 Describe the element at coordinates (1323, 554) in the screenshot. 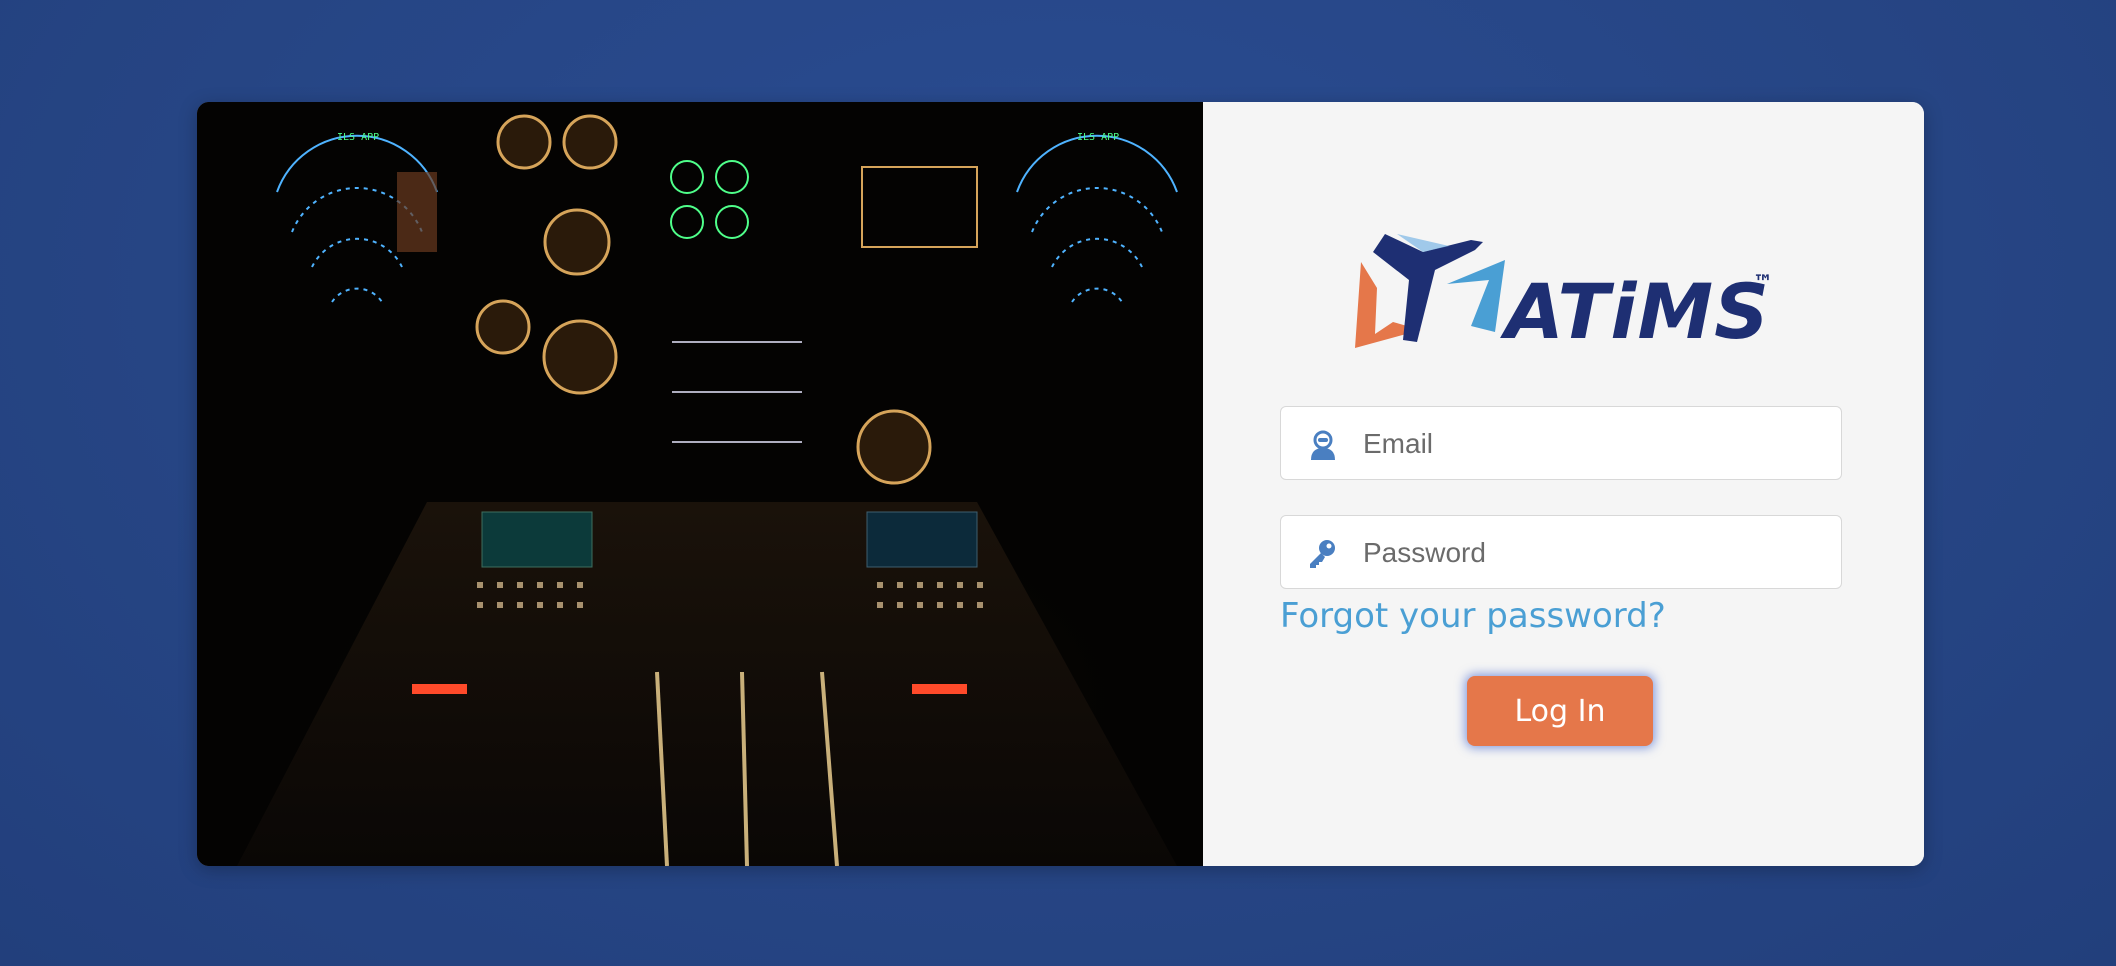

I see `key-icon` at that location.